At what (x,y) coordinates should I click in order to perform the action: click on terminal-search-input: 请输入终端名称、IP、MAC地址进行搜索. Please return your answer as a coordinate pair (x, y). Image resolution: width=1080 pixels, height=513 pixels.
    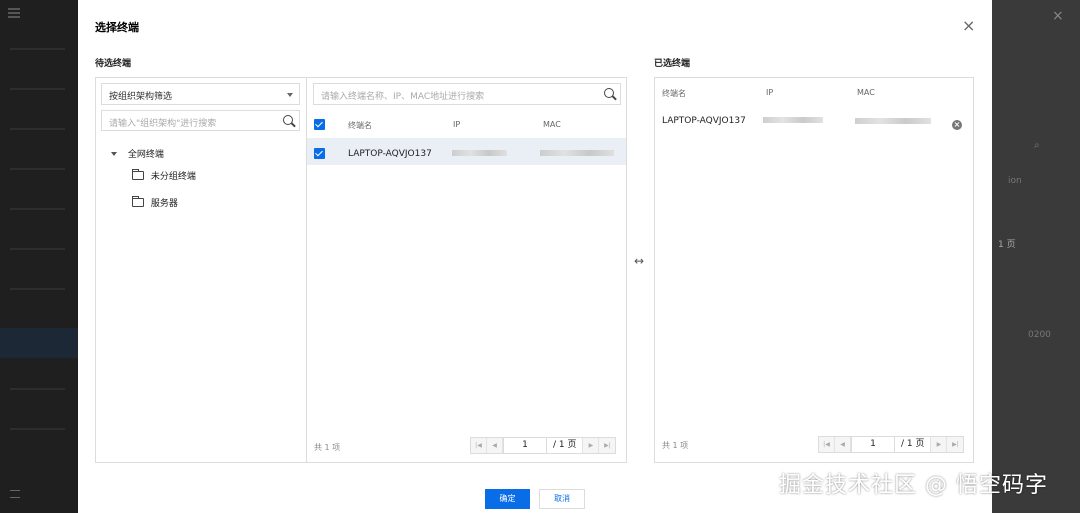
    Looking at the image, I should click on (467, 94).